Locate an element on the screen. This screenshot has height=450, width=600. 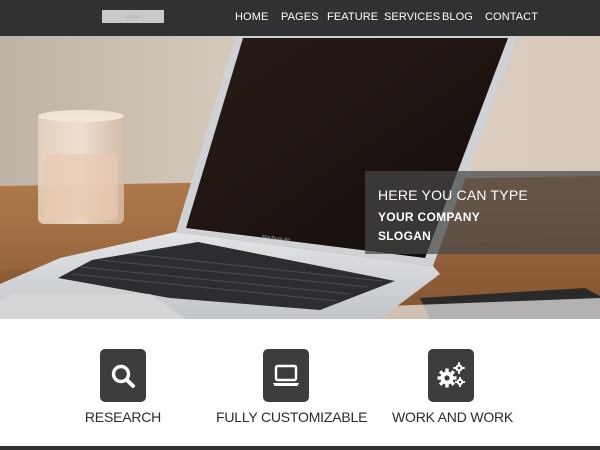
feature-label-research: RESEARCH is located at coordinates (123, 417).